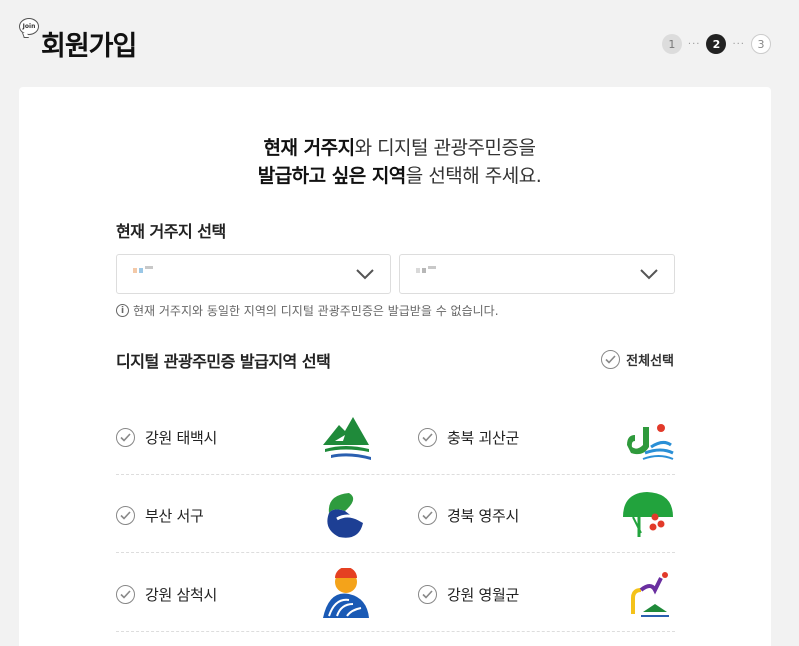 This screenshot has height=646, width=799. I want to click on step-indicator: 1 ··· 2 ··· 3, so click(716, 44).